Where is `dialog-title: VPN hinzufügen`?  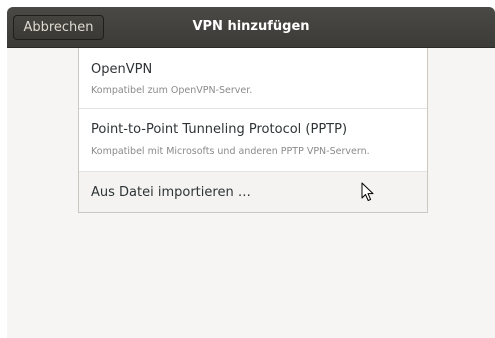
dialog-title: VPN hinzufügen is located at coordinates (251, 26).